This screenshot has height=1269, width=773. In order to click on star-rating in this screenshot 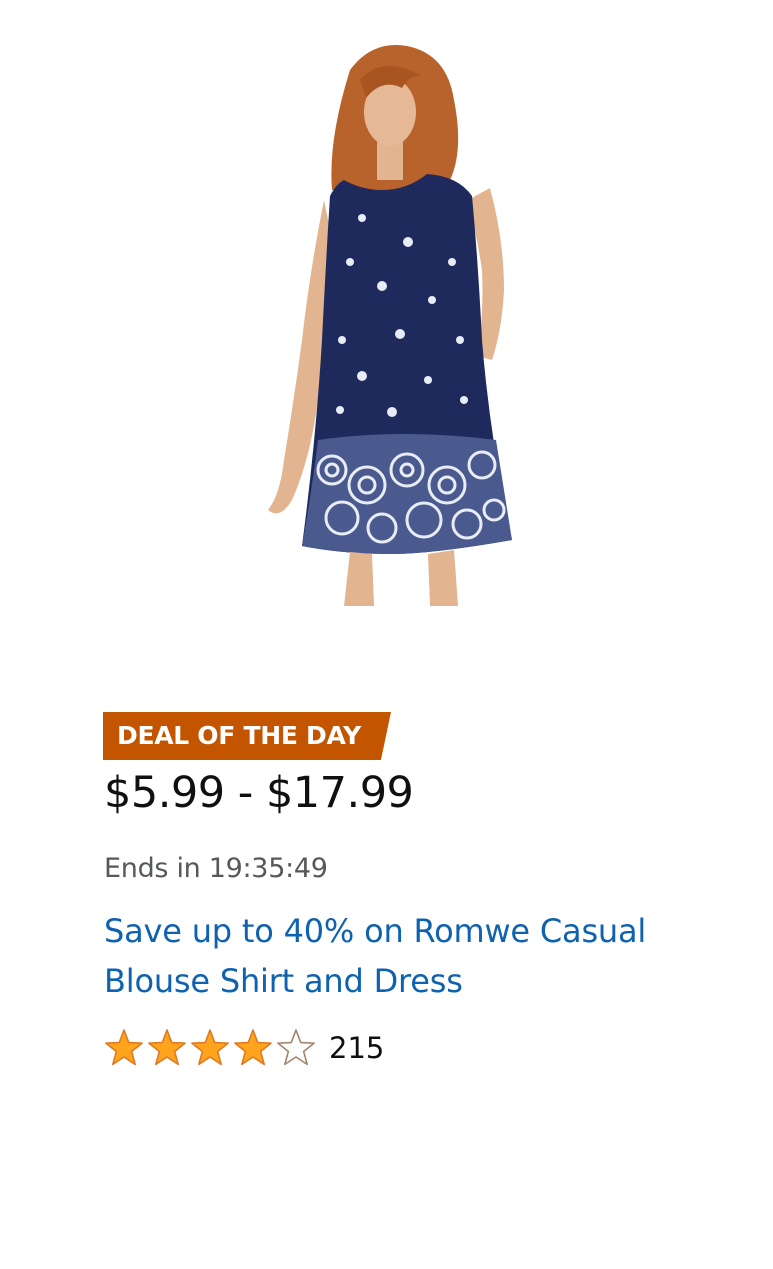, I will do `click(211, 1048)`.